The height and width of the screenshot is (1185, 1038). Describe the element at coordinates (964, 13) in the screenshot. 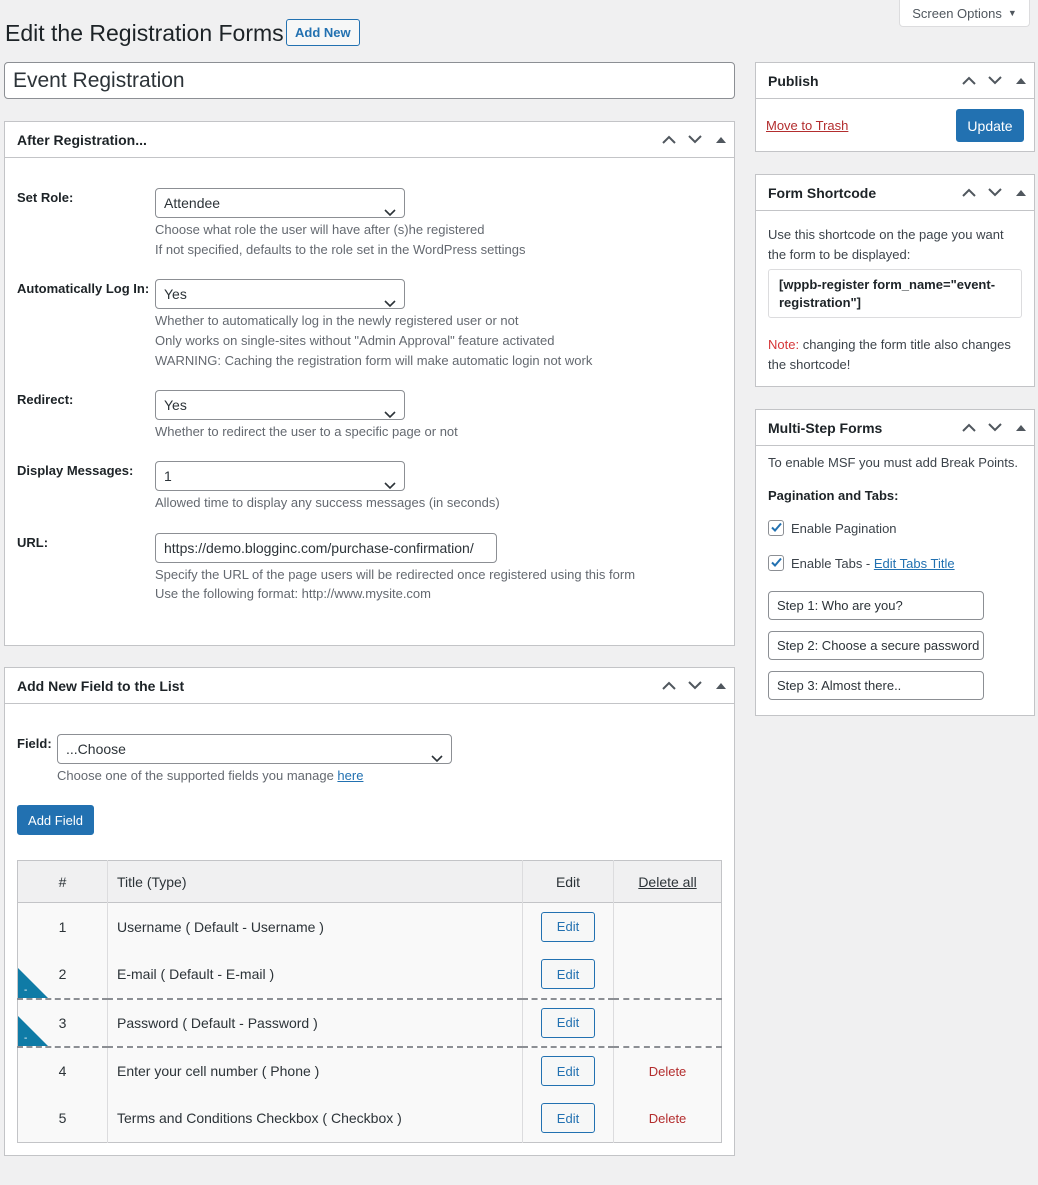

I see `screen-options-tab: Screen Options ▼` at that location.